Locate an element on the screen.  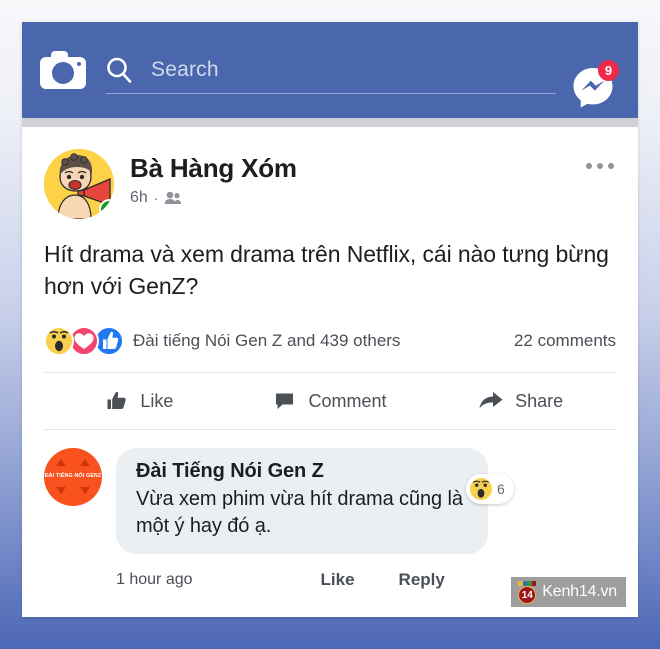
comment-bubble-icon is located at coordinates (285, 401).